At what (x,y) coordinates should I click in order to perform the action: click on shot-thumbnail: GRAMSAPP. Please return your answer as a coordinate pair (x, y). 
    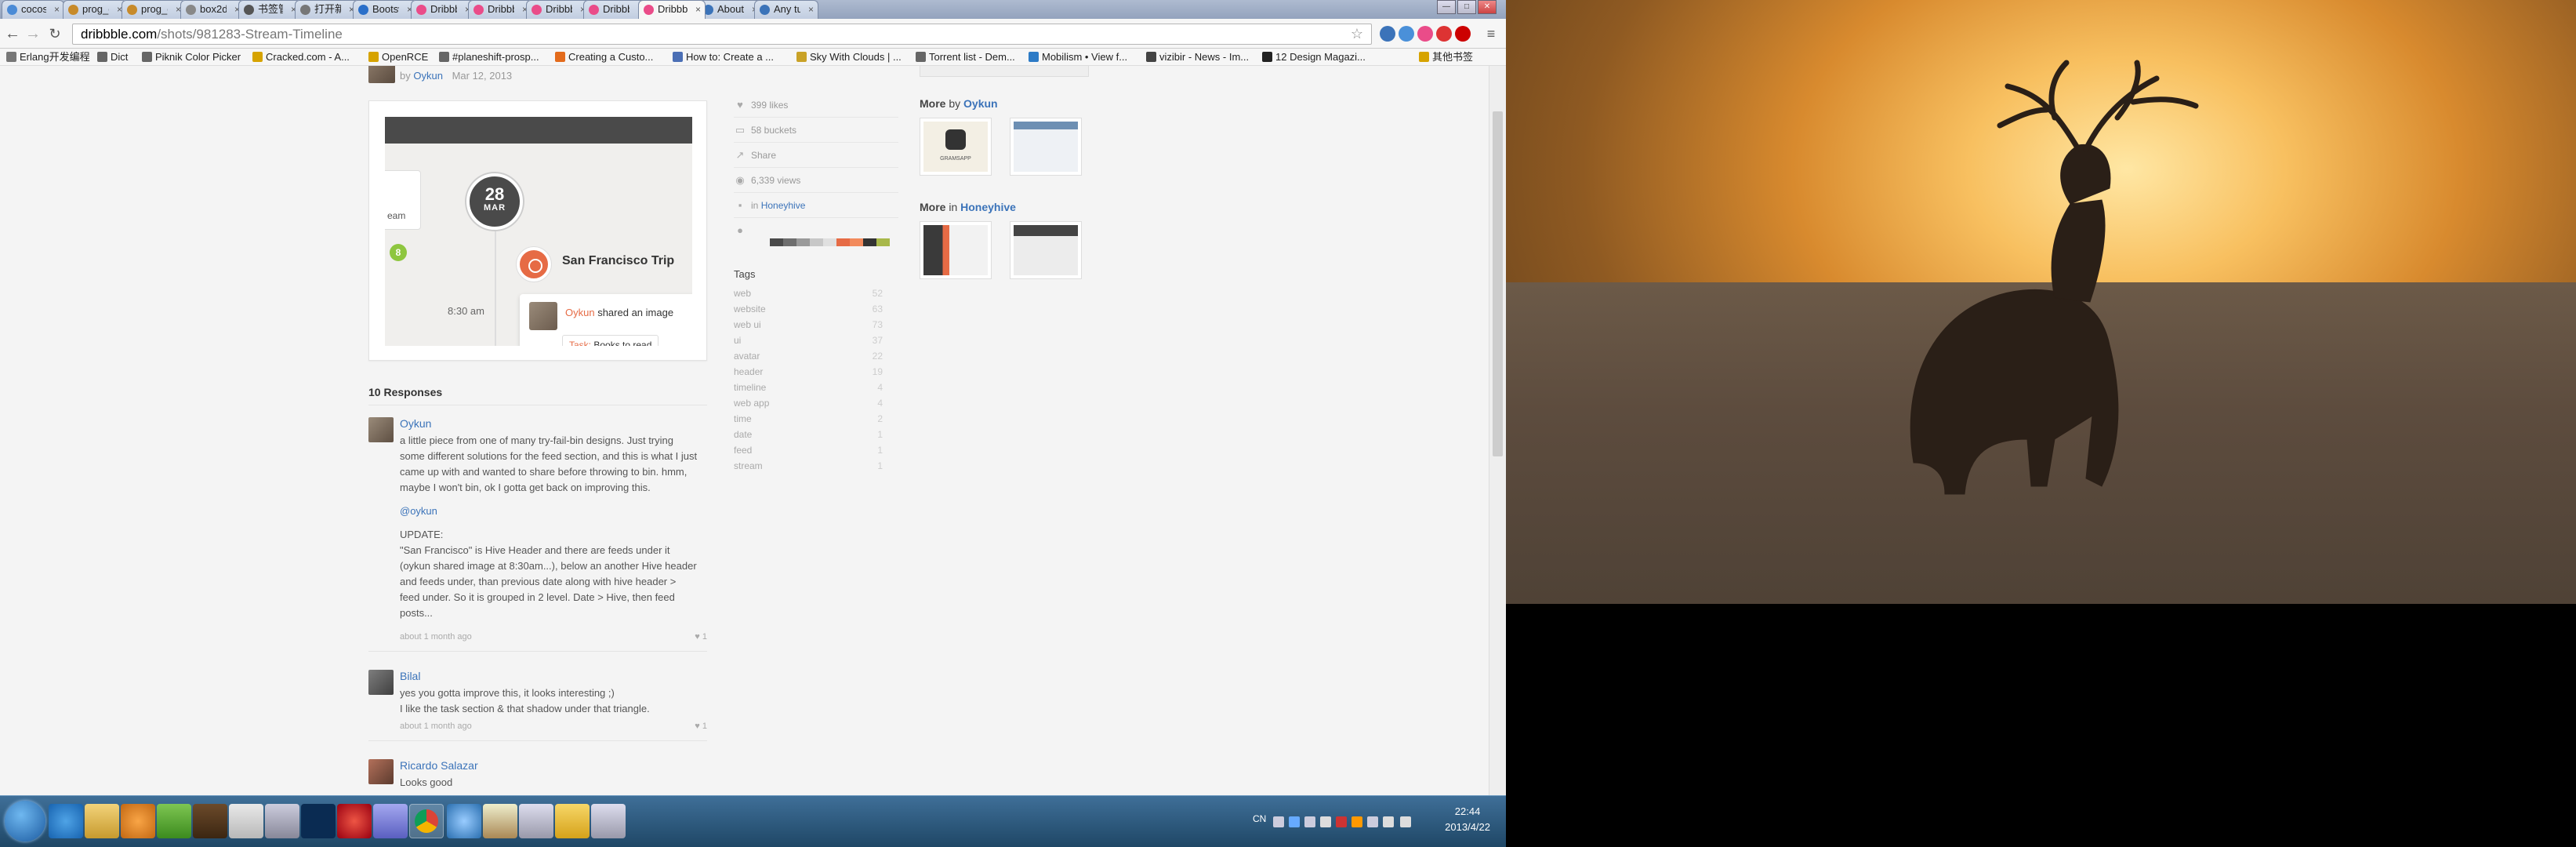
    Looking at the image, I should click on (956, 147).